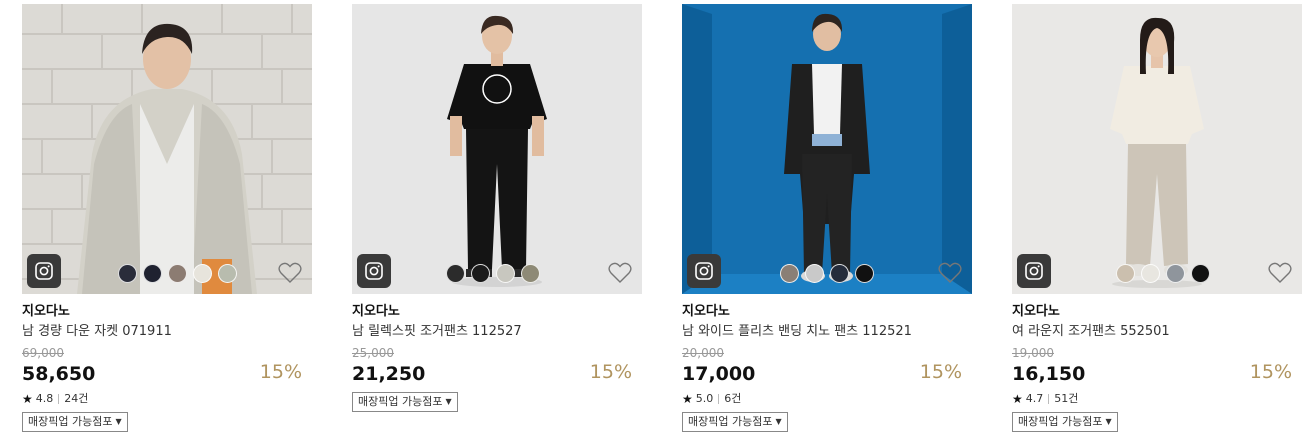 The height and width of the screenshot is (447, 1306). What do you see at coordinates (827, 373) in the screenshot?
I see `price-row: 17,000 15%` at bounding box center [827, 373].